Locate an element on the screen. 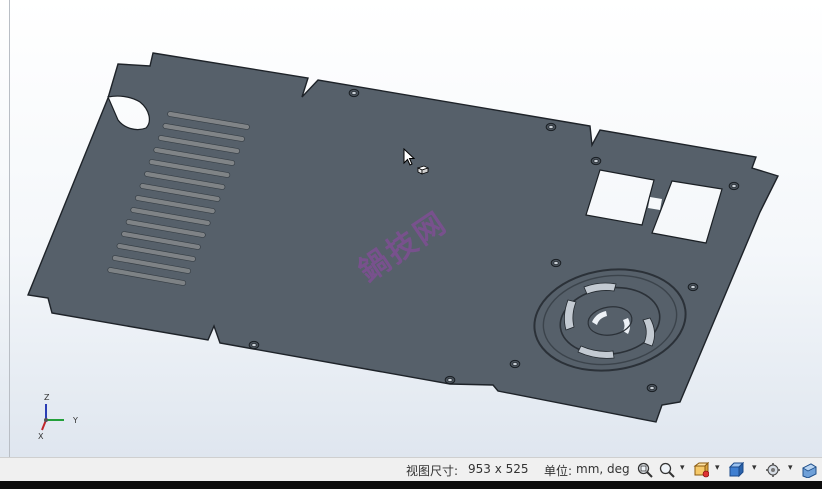 Image resolution: width=822 pixels, height=489 pixels. settings-dropdown-chevron-icon: ▾ is located at coordinates (790, 468).